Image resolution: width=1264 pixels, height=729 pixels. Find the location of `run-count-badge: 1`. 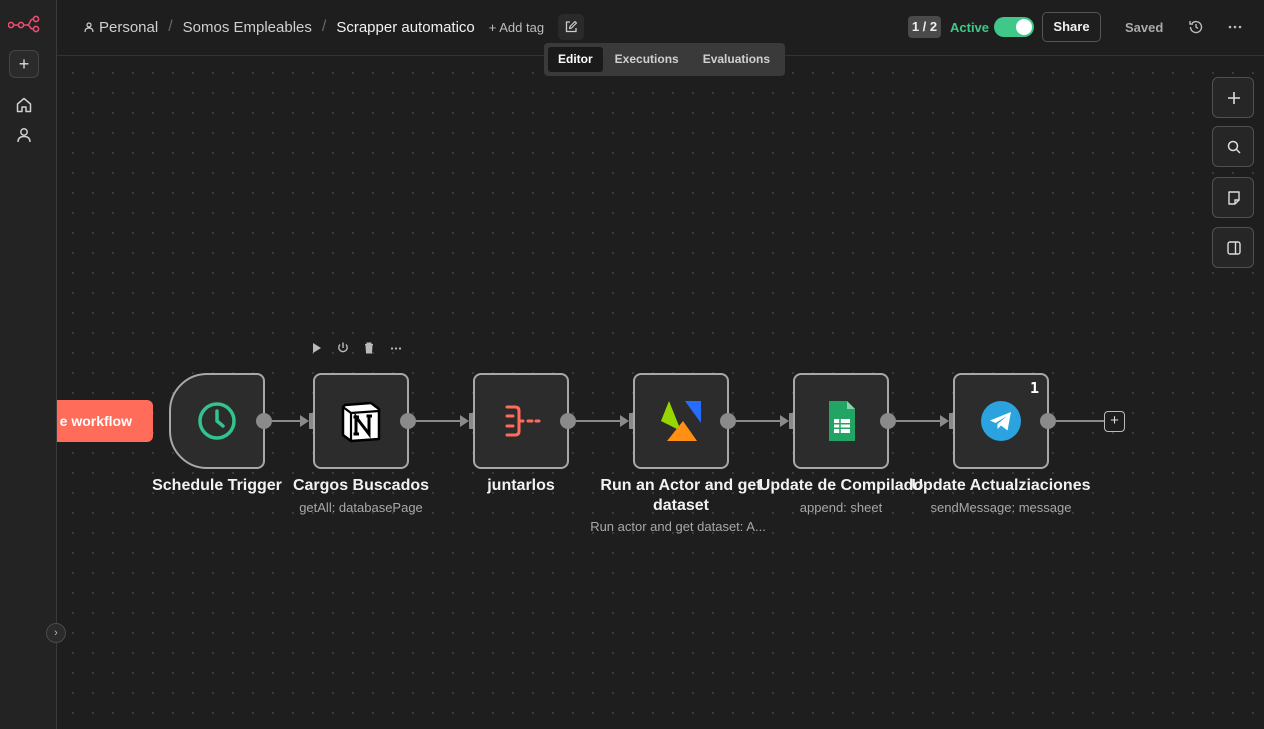

run-count-badge: 1 is located at coordinates (1034, 388).